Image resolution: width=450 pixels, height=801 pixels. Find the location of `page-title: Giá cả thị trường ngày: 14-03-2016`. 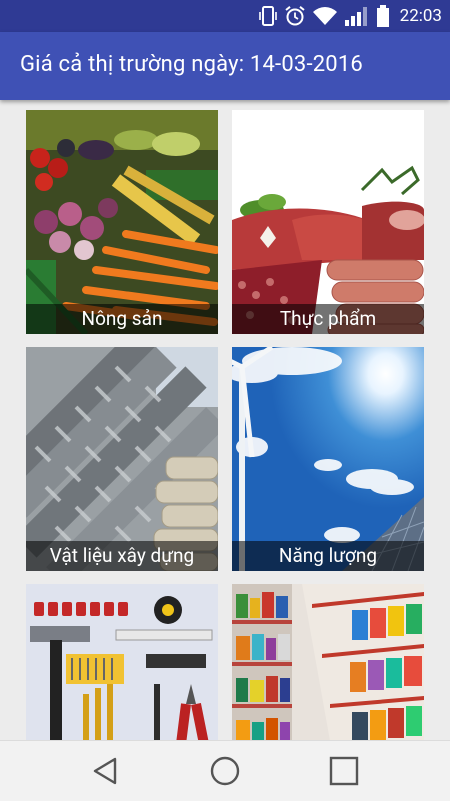

page-title: Giá cả thị trường ngày: 14-03-2016 is located at coordinates (191, 64).